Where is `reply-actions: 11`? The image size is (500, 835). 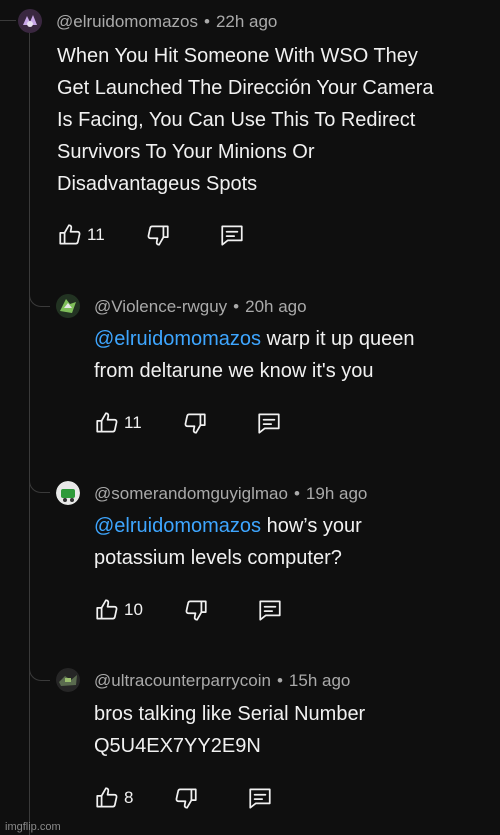 reply-actions: 11 is located at coordinates (188, 423).